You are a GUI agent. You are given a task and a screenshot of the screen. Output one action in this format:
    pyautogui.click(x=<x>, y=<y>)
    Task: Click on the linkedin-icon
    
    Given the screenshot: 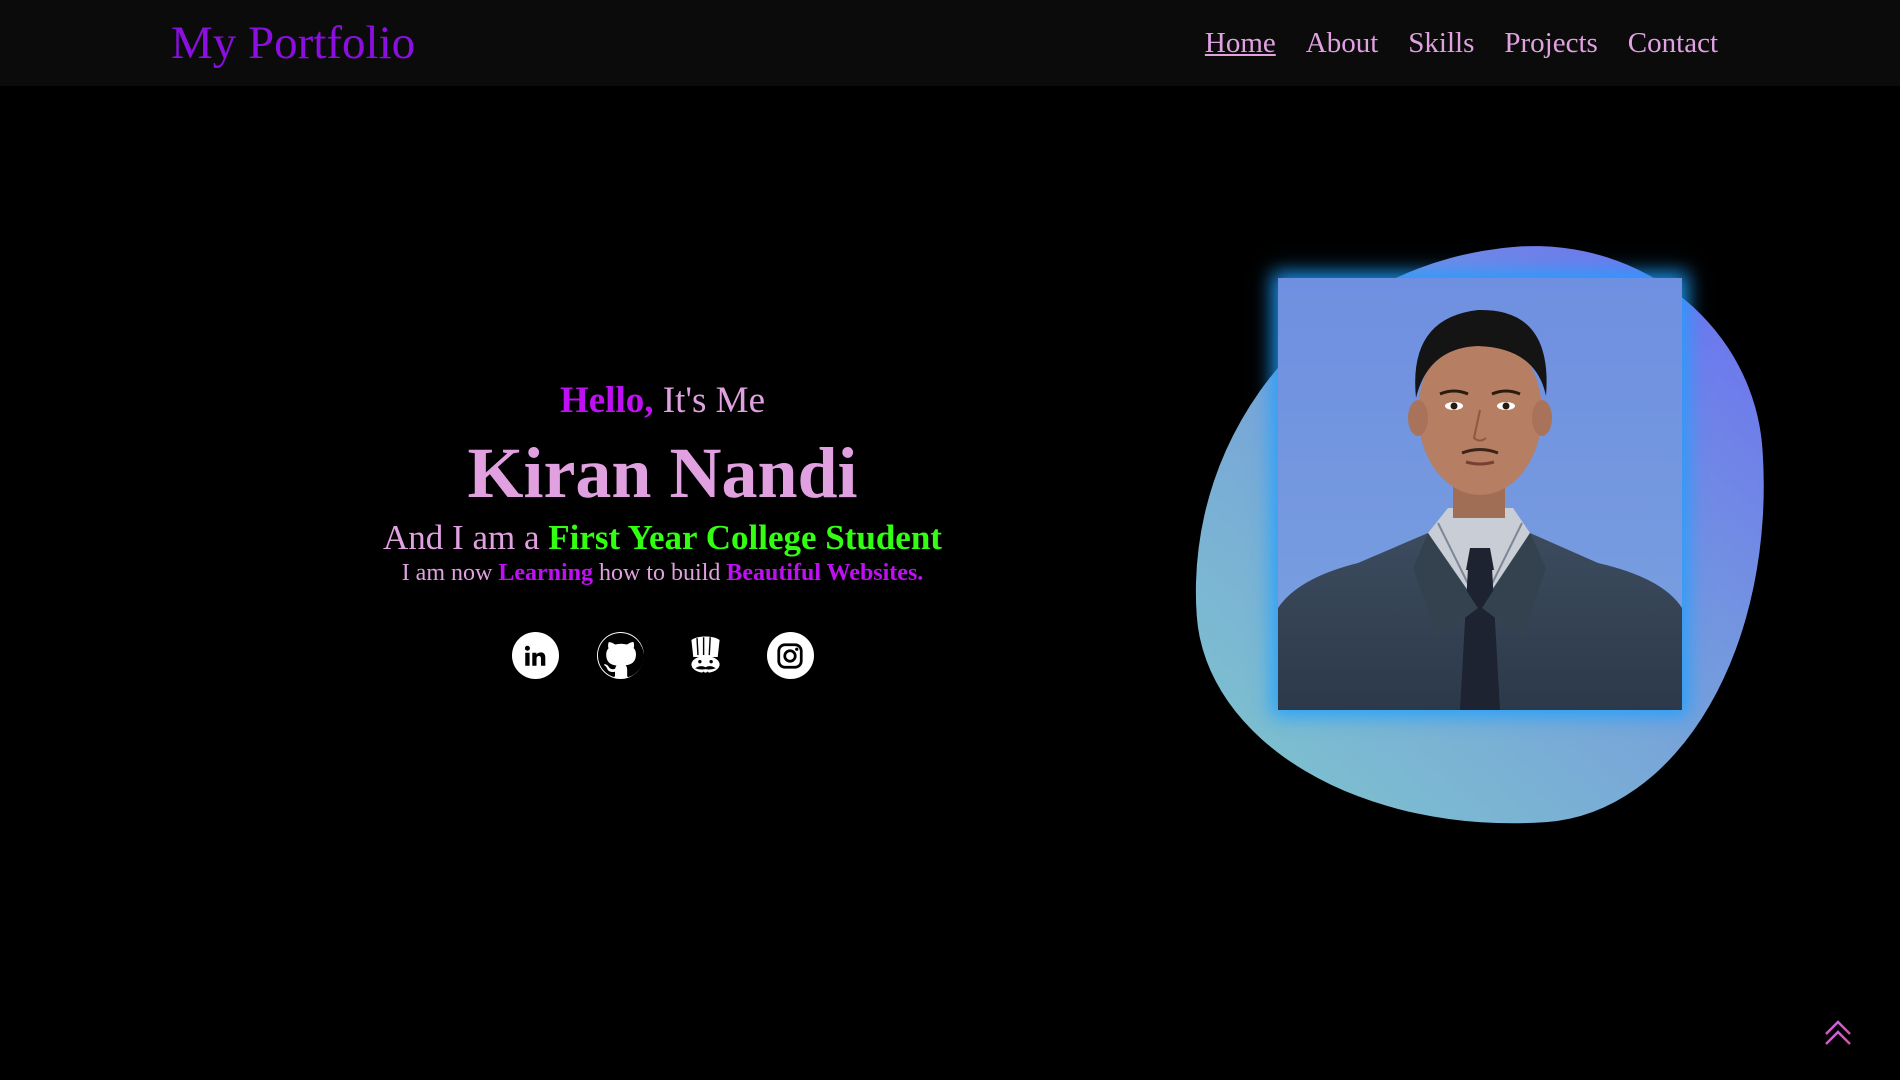 What is the action you would take?
    pyautogui.click(x=535, y=655)
    